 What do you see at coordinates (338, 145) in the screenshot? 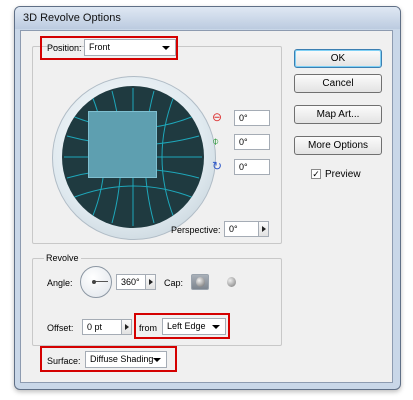
I see `more-options-button: More Options` at bounding box center [338, 145].